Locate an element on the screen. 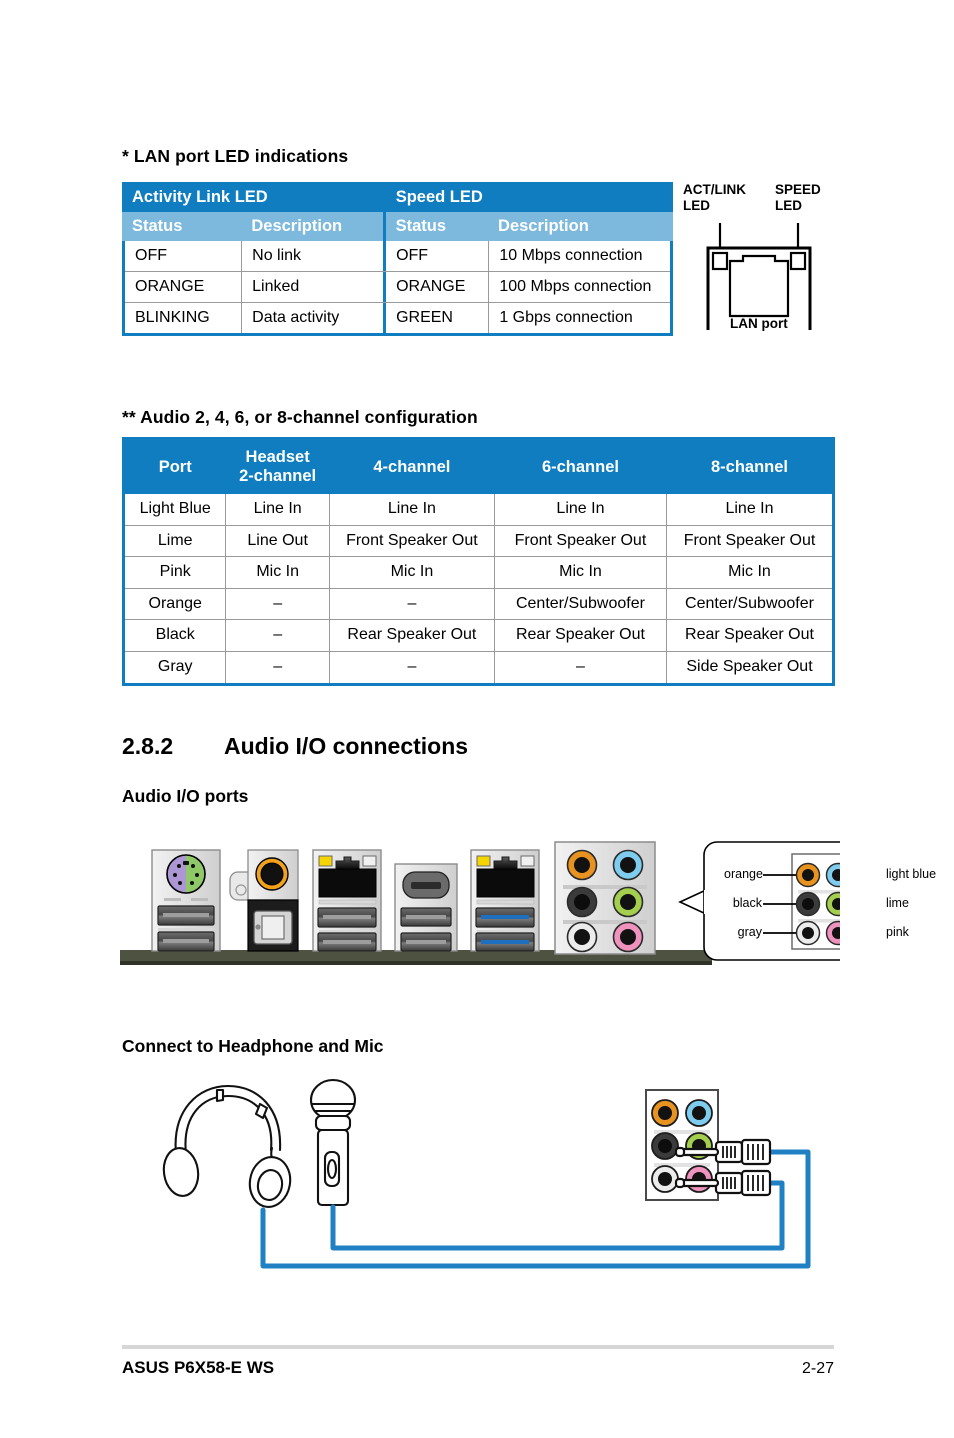  section-number: 2.8.2 is located at coordinates (148, 746).